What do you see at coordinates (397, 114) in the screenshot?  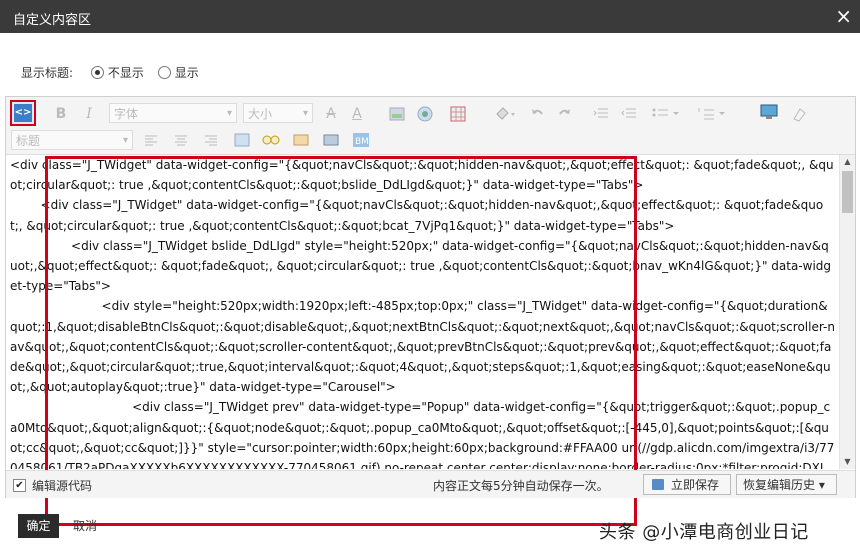 I see `image-icon` at bounding box center [397, 114].